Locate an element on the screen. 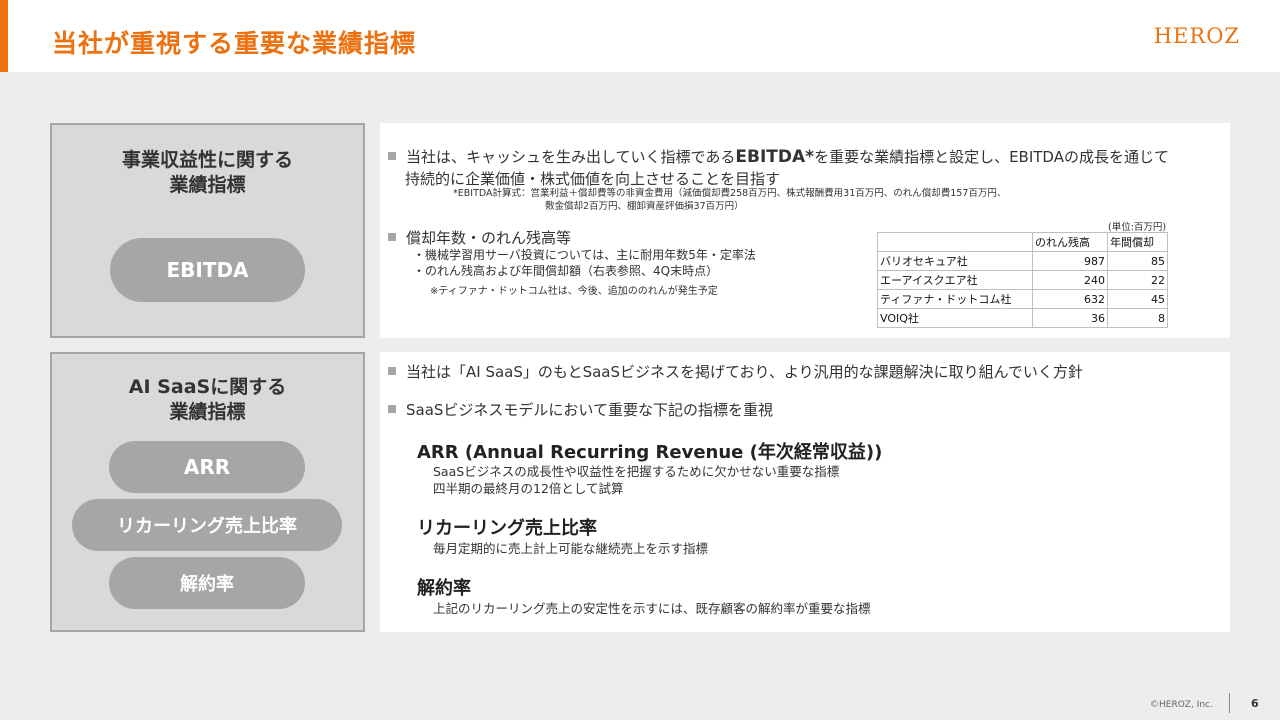  metric-churn-heading: 解約率 is located at coordinates (444, 588).